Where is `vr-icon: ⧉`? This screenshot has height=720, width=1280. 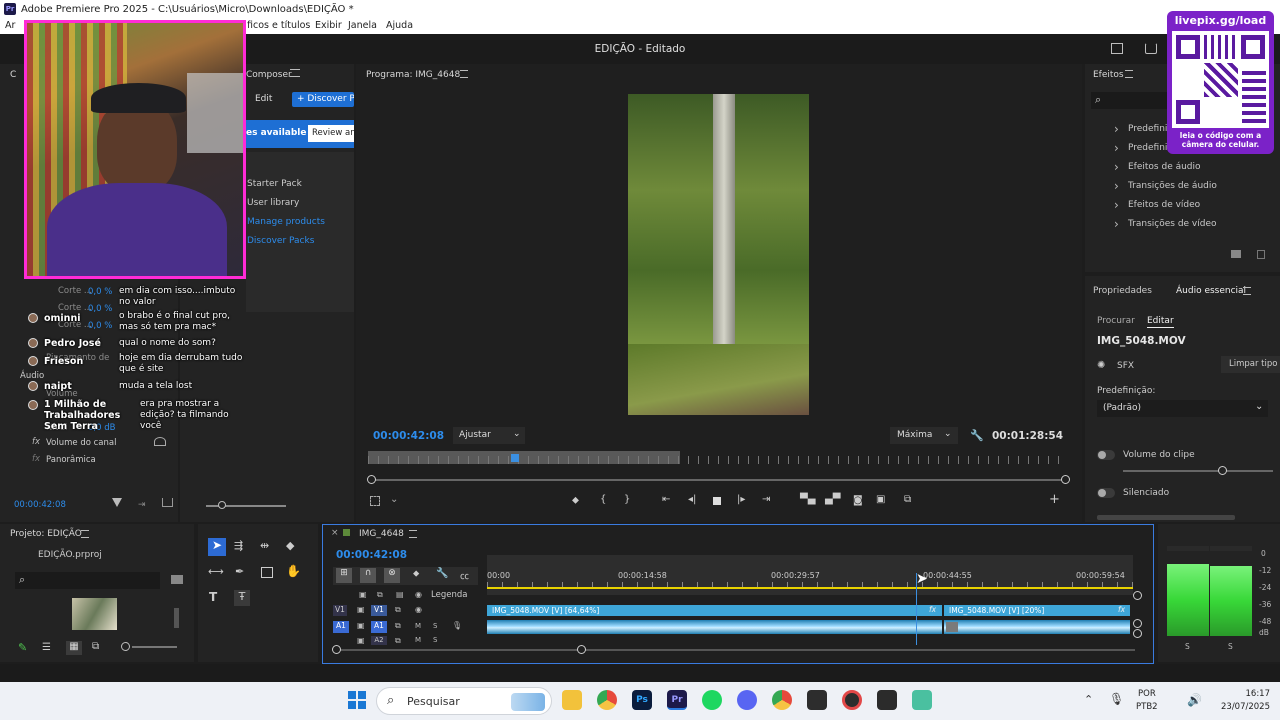
vr-icon: ⧉ is located at coordinates (907, 499).